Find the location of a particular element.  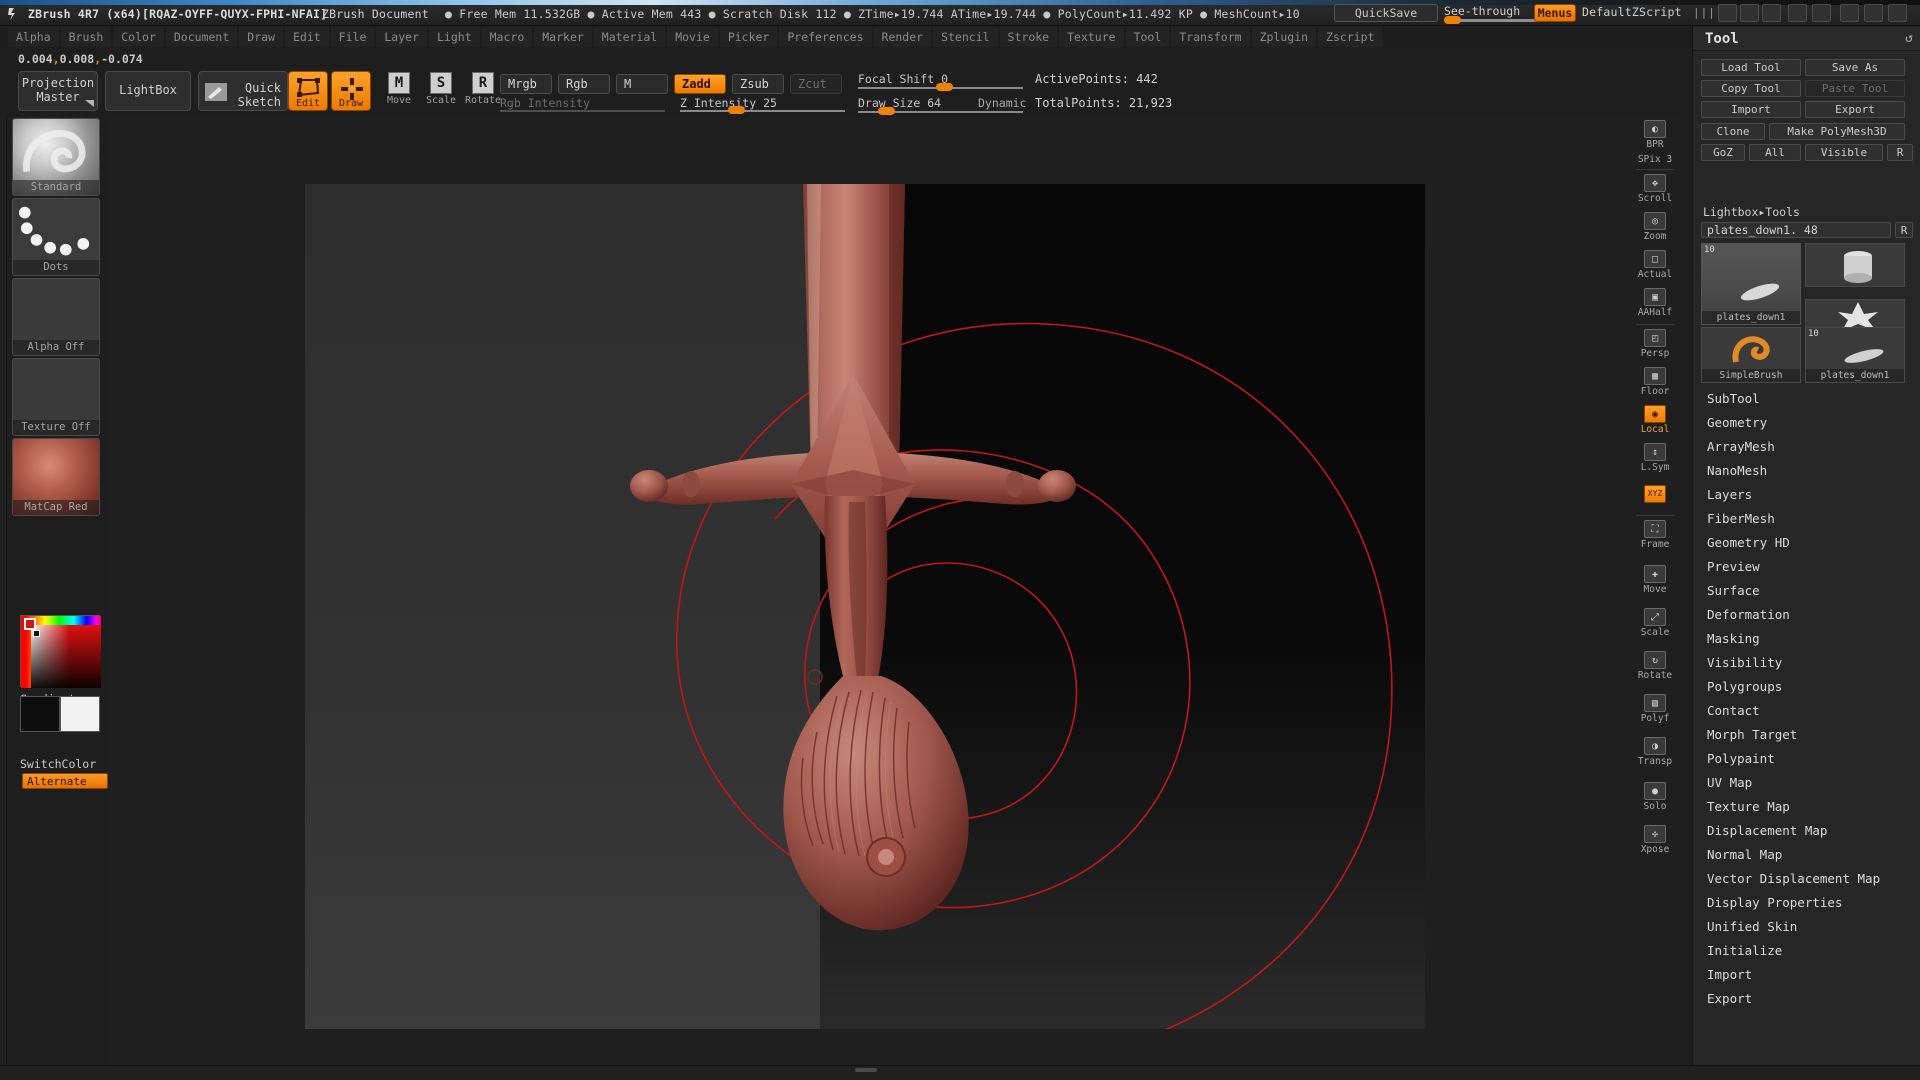

tool-menu-normal-map: Normal Map is located at coordinates (1744, 854).